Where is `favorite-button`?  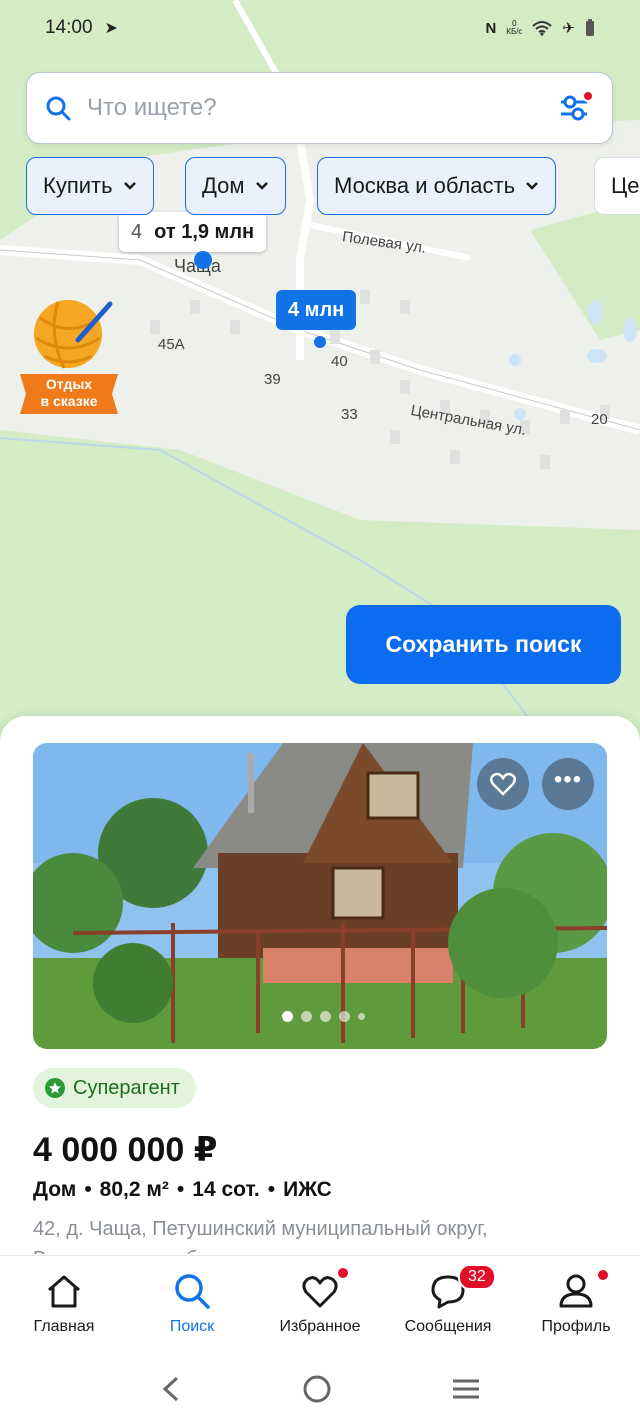 favorite-button is located at coordinates (503, 784).